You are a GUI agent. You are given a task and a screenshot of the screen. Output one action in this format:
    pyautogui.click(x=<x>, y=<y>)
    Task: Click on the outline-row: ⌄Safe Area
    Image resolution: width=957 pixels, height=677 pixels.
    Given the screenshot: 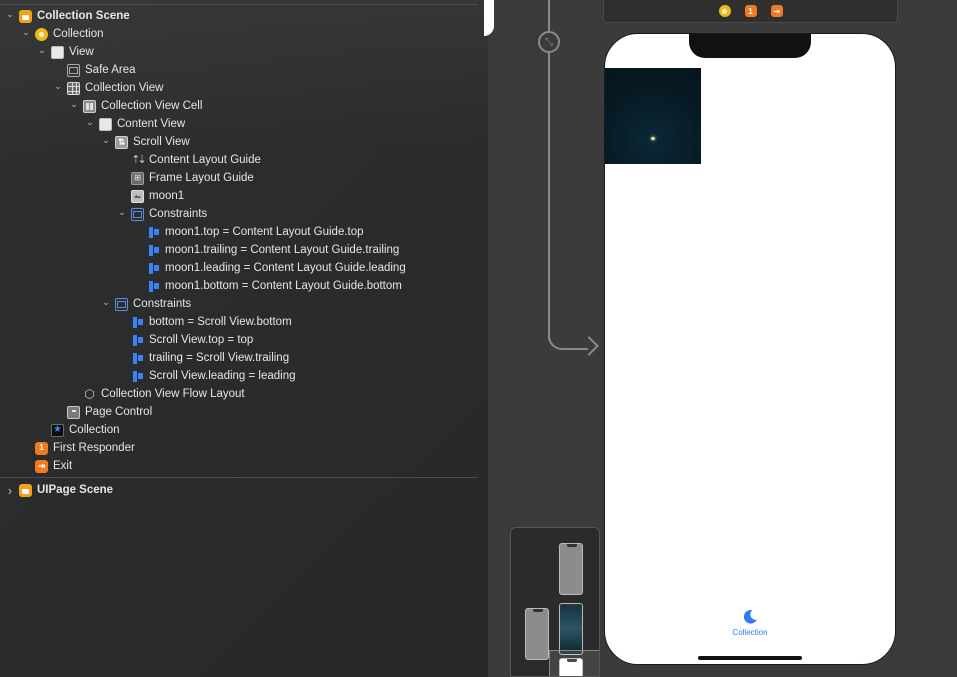 What is the action you would take?
    pyautogui.click(x=239, y=70)
    